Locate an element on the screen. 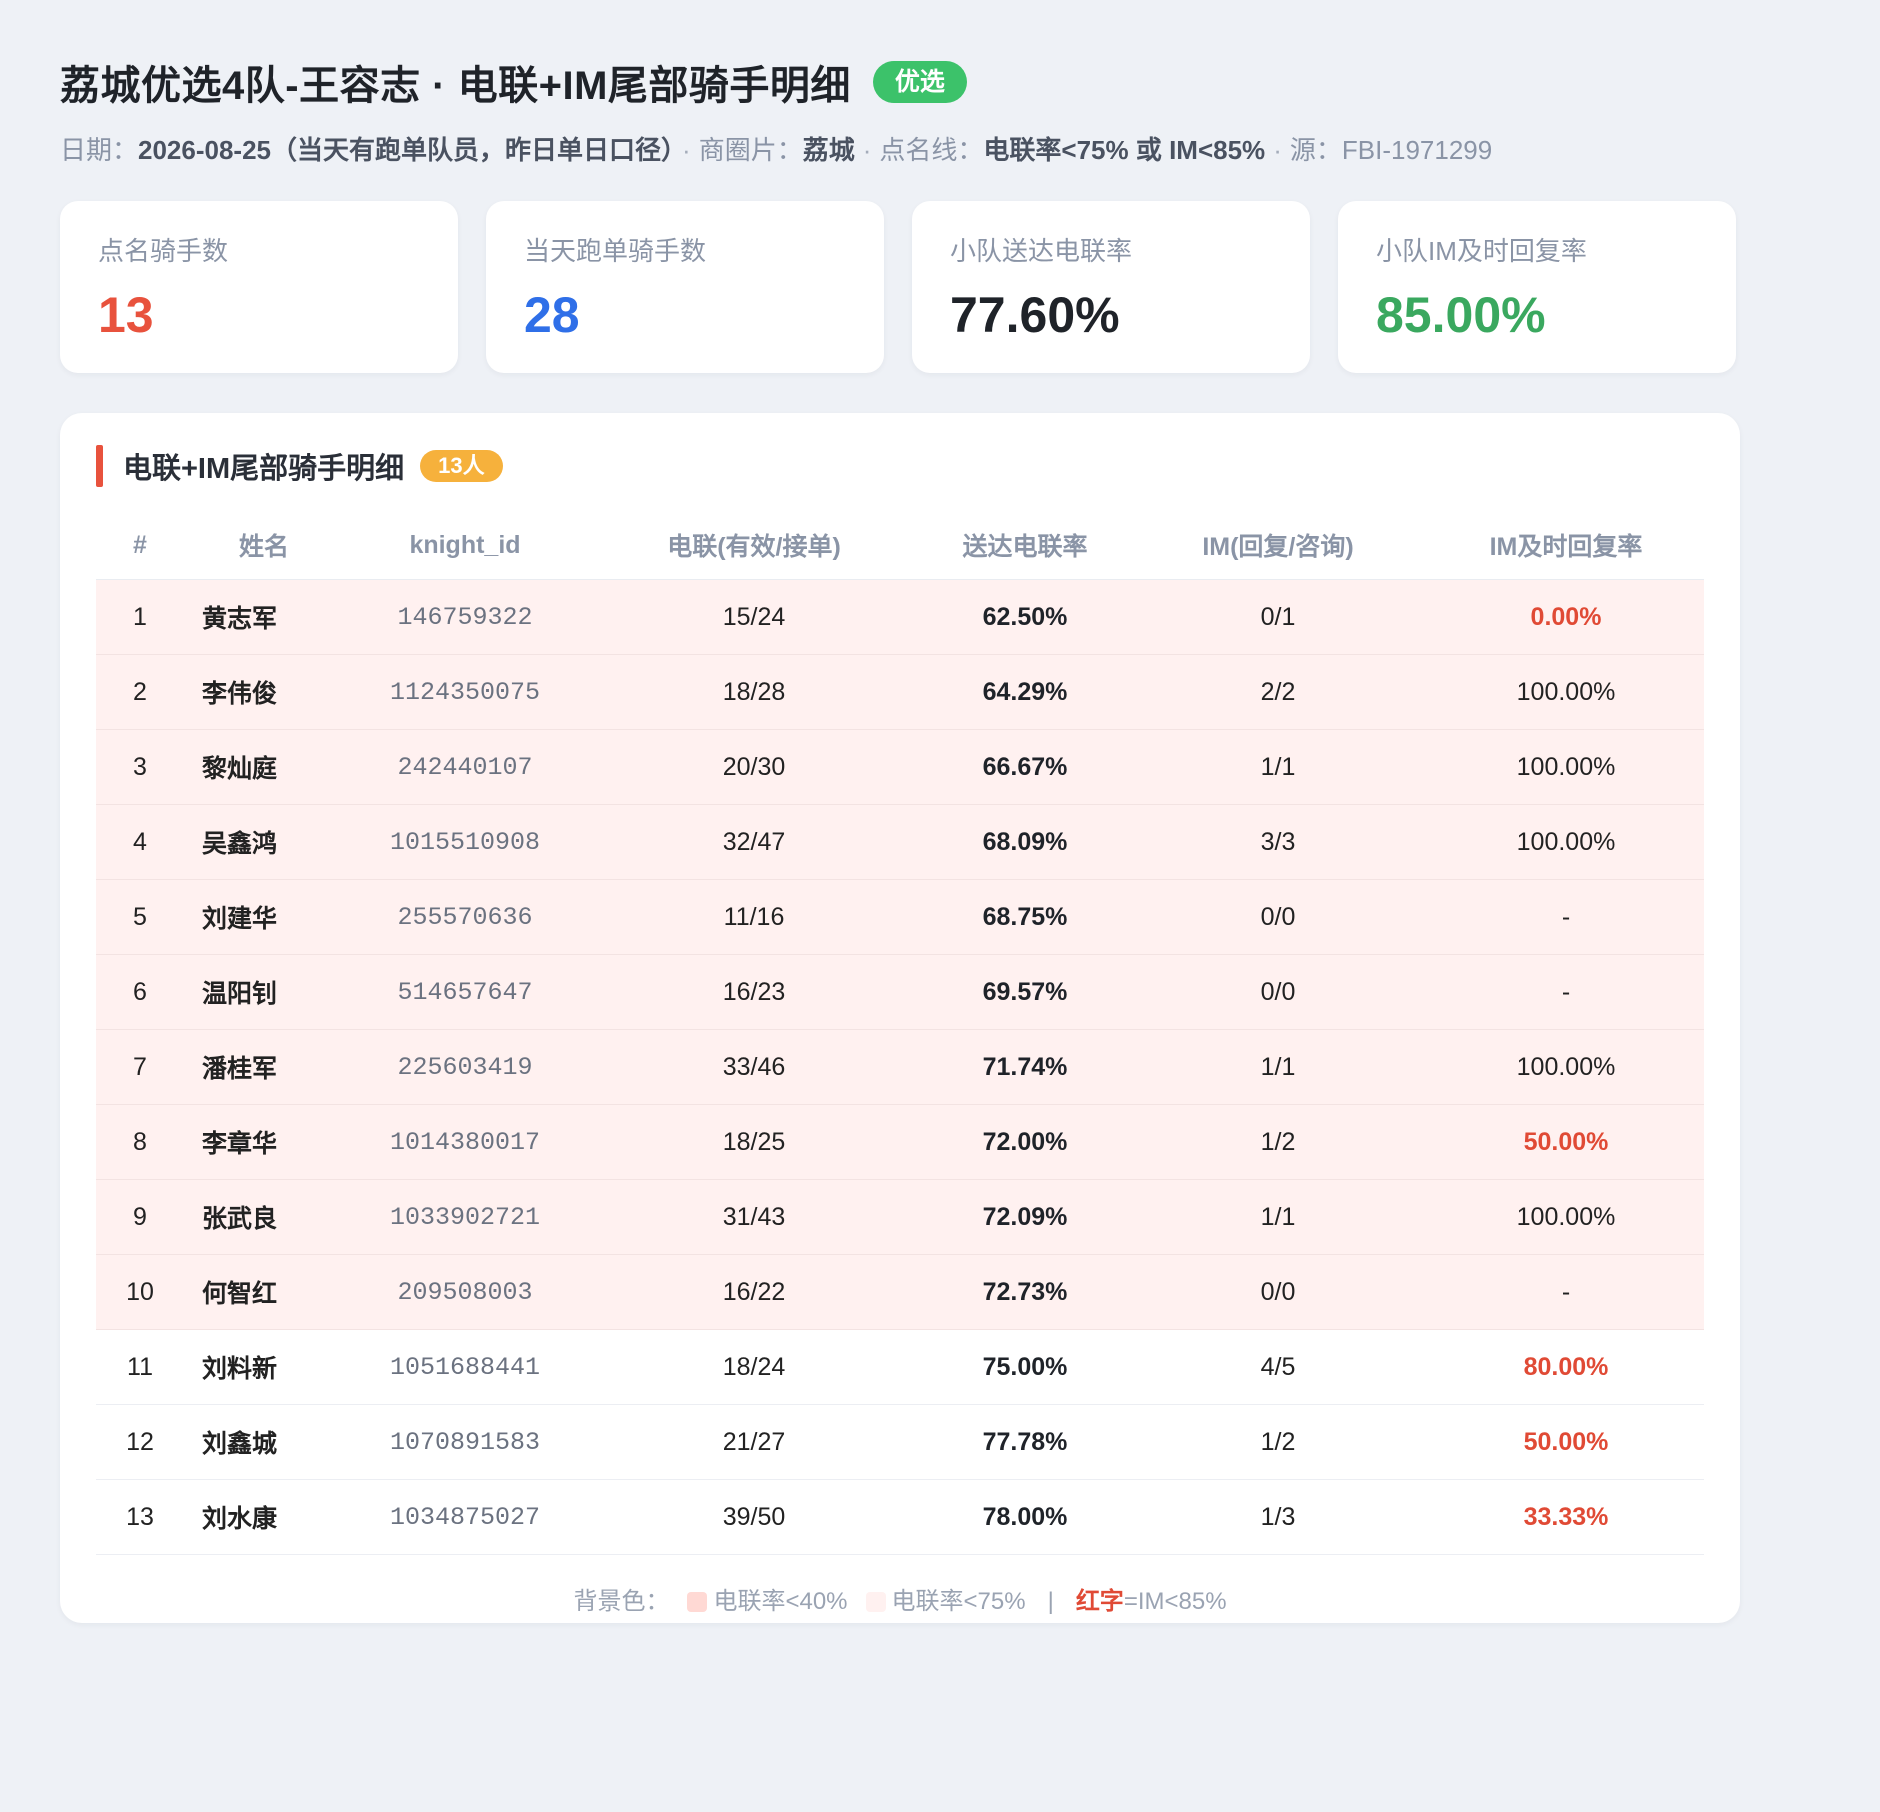  call-count-cell: 16/23 is located at coordinates (754, 992).